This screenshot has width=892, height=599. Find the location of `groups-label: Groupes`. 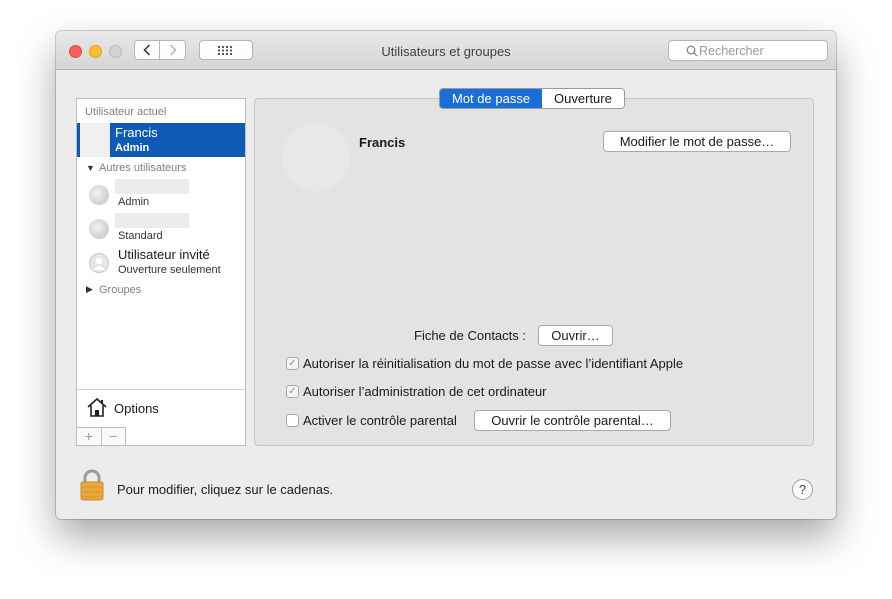

groups-label: Groupes is located at coordinates (120, 290).